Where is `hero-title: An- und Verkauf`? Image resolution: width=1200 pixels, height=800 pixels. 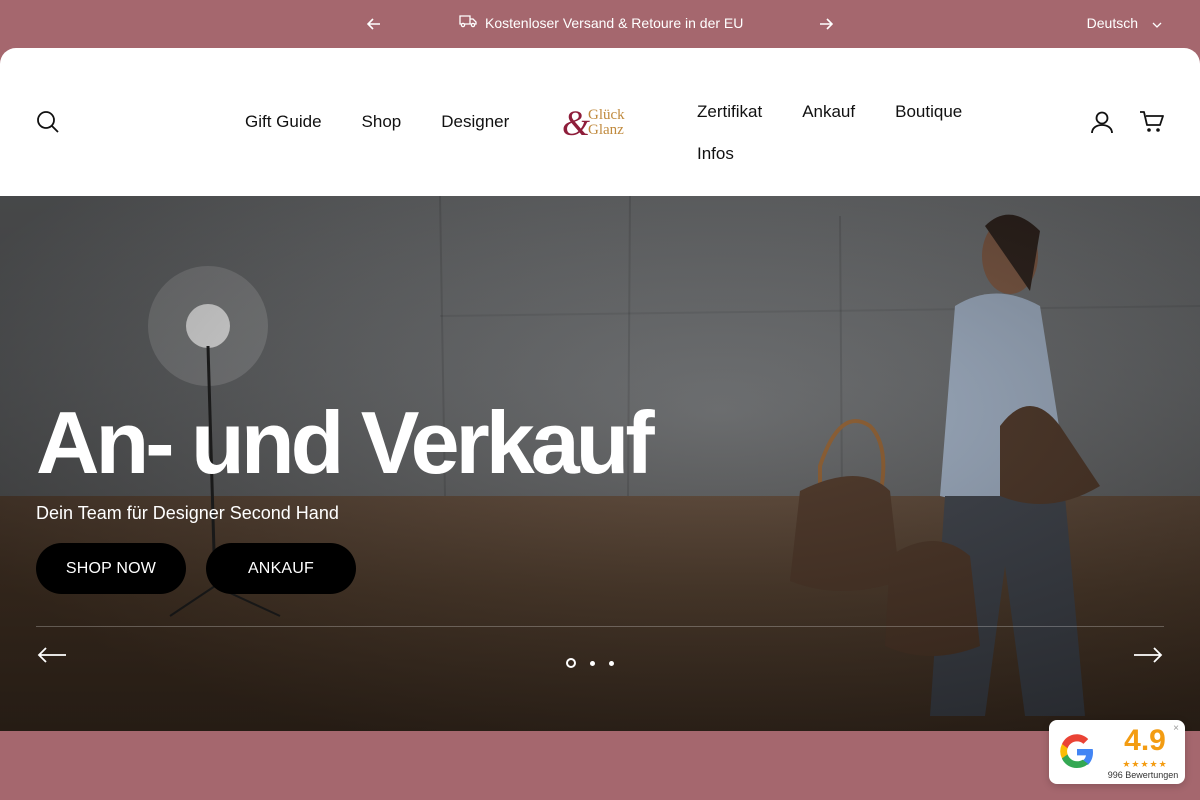 hero-title: An- und Verkauf is located at coordinates (345, 442).